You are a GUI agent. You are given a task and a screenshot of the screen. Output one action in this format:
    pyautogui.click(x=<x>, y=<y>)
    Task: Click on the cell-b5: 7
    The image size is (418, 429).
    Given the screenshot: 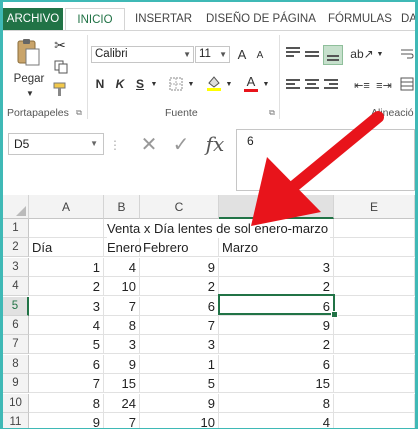 What is the action you would take?
    pyautogui.click(x=122, y=306)
    